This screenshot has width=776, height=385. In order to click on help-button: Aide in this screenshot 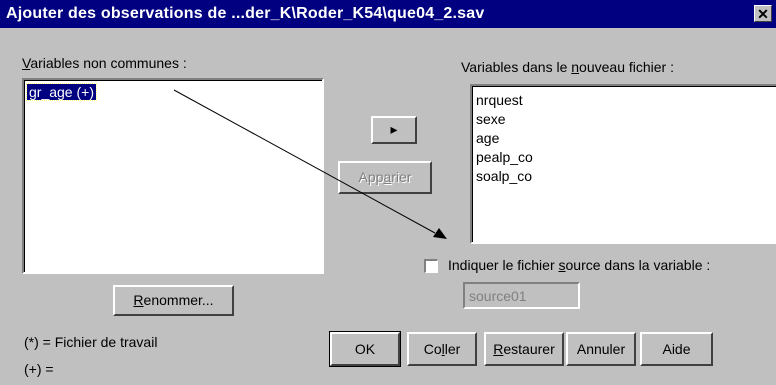, I will do `click(676, 349)`.